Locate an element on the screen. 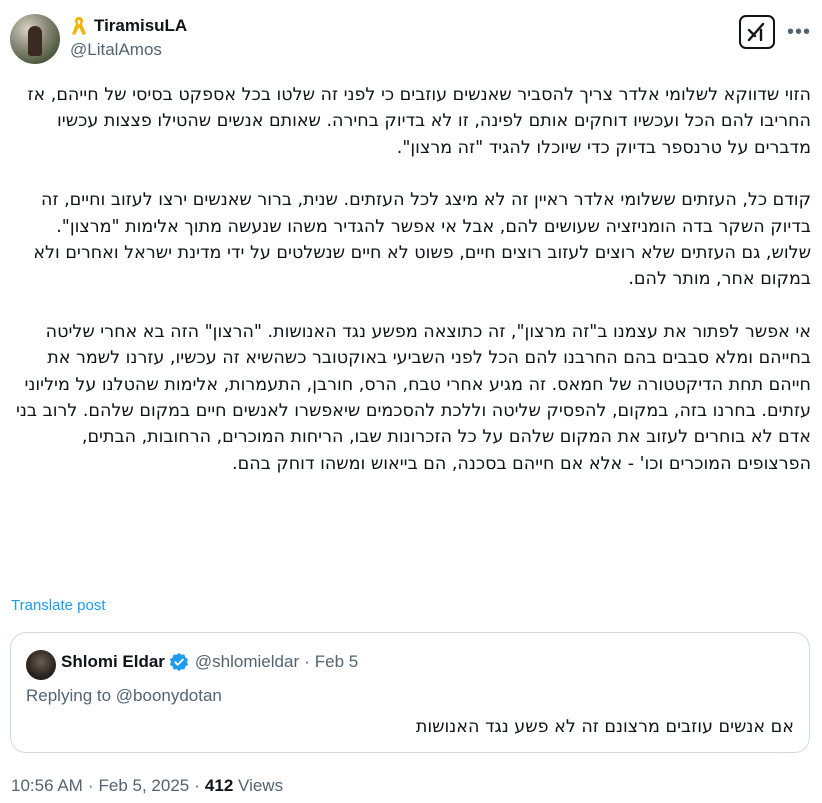 The width and height of the screenshot is (822, 803). author-avatar is located at coordinates (35, 39).